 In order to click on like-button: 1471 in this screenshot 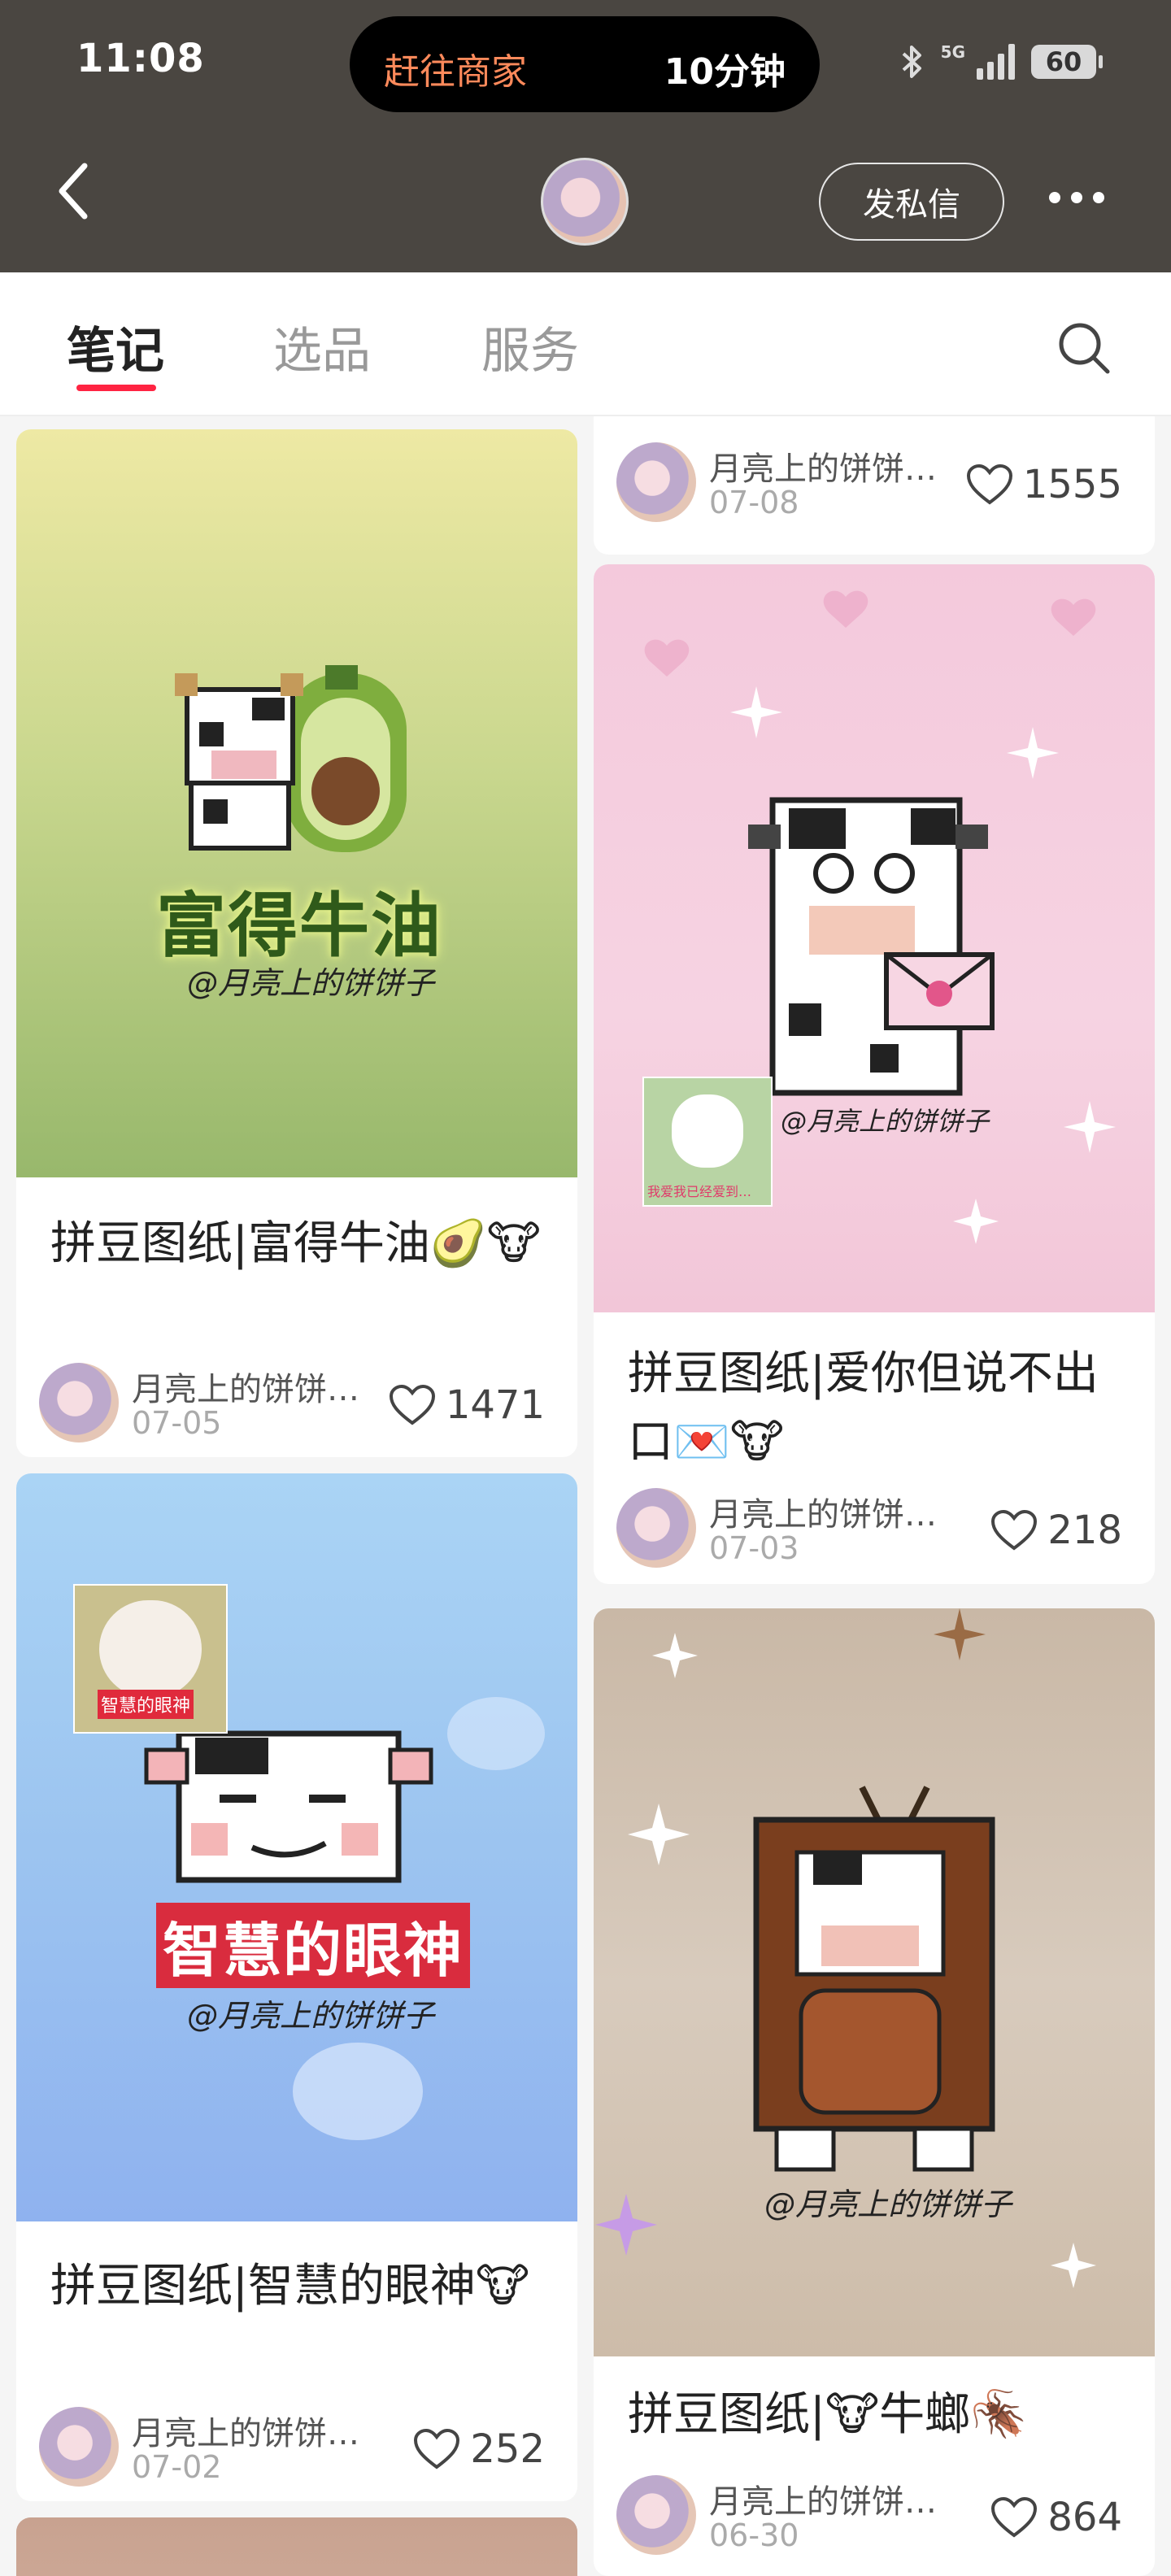, I will do `click(467, 1405)`.